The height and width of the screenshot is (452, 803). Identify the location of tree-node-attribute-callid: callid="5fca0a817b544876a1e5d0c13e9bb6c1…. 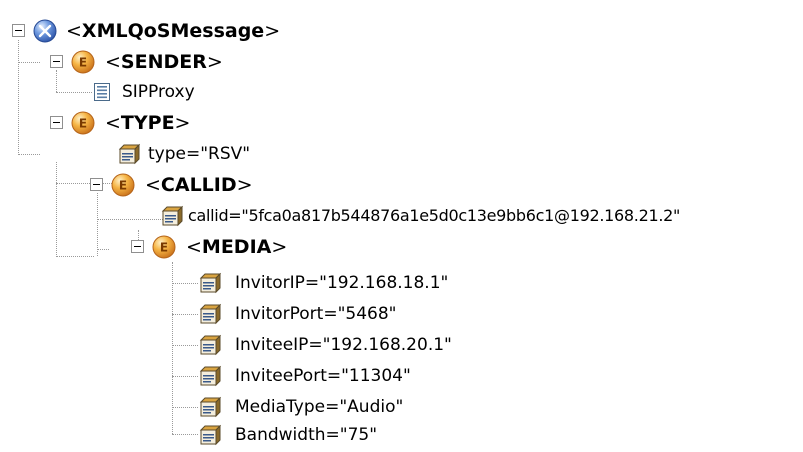
(401, 216).